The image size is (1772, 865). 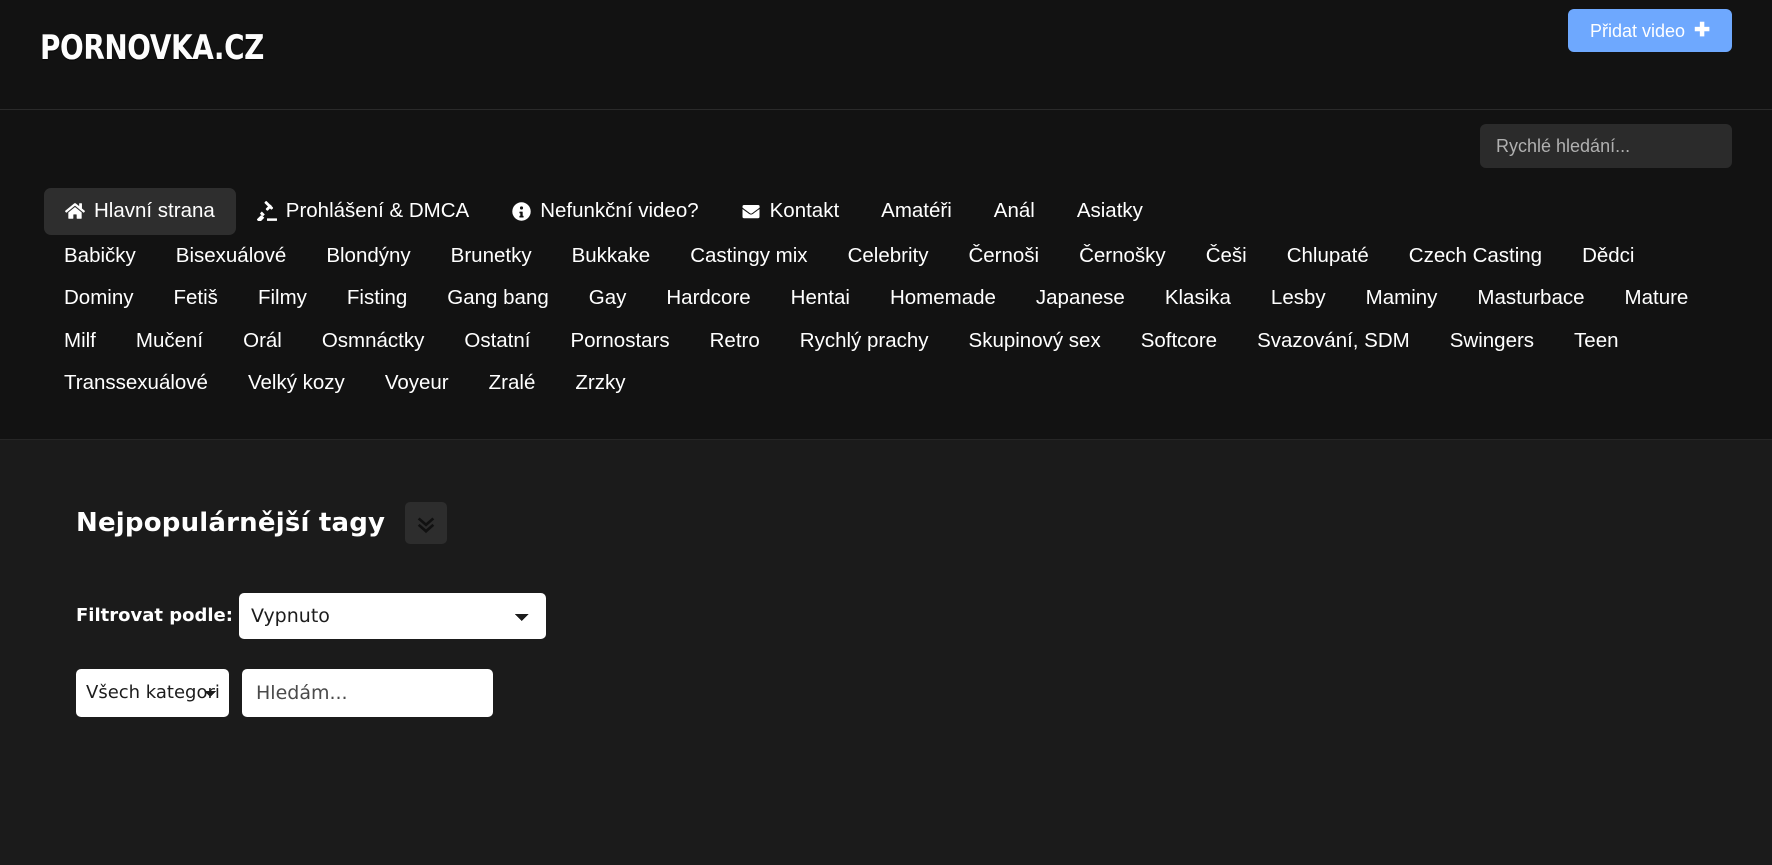 What do you see at coordinates (426, 522) in the screenshot?
I see `double-chevron-down-icon` at bounding box center [426, 522].